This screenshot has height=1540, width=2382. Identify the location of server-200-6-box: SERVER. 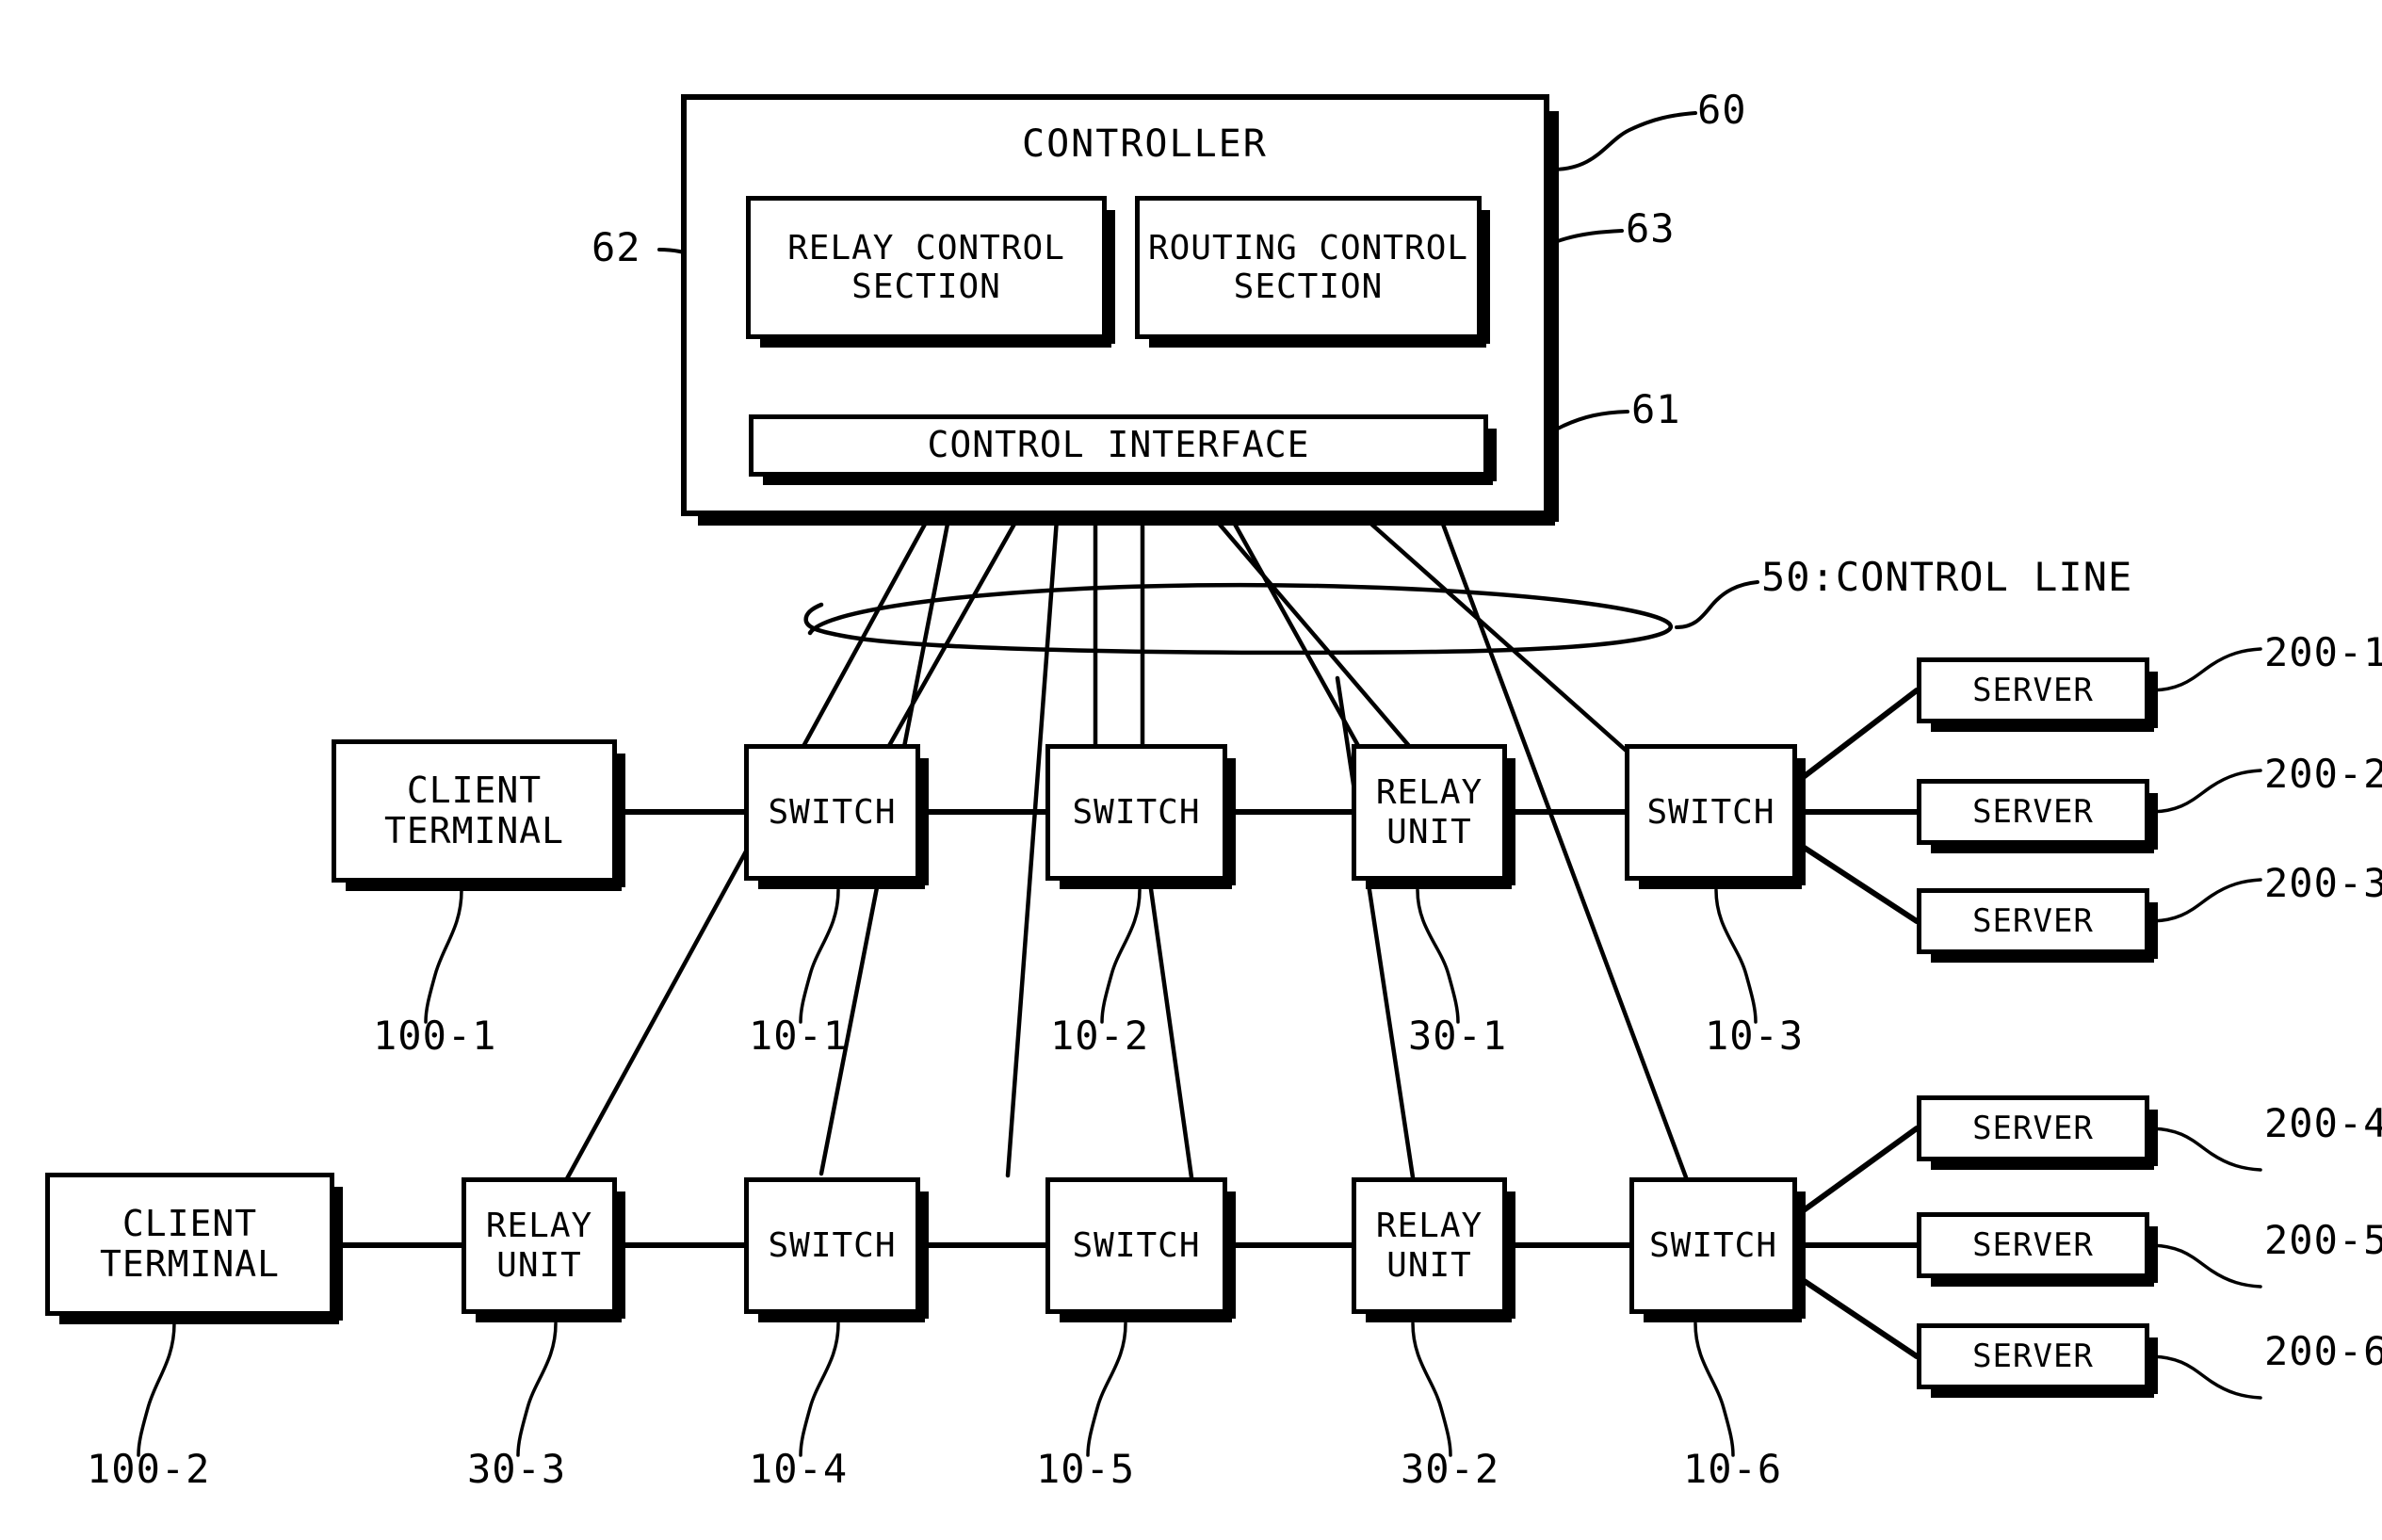
(2038, 1360).